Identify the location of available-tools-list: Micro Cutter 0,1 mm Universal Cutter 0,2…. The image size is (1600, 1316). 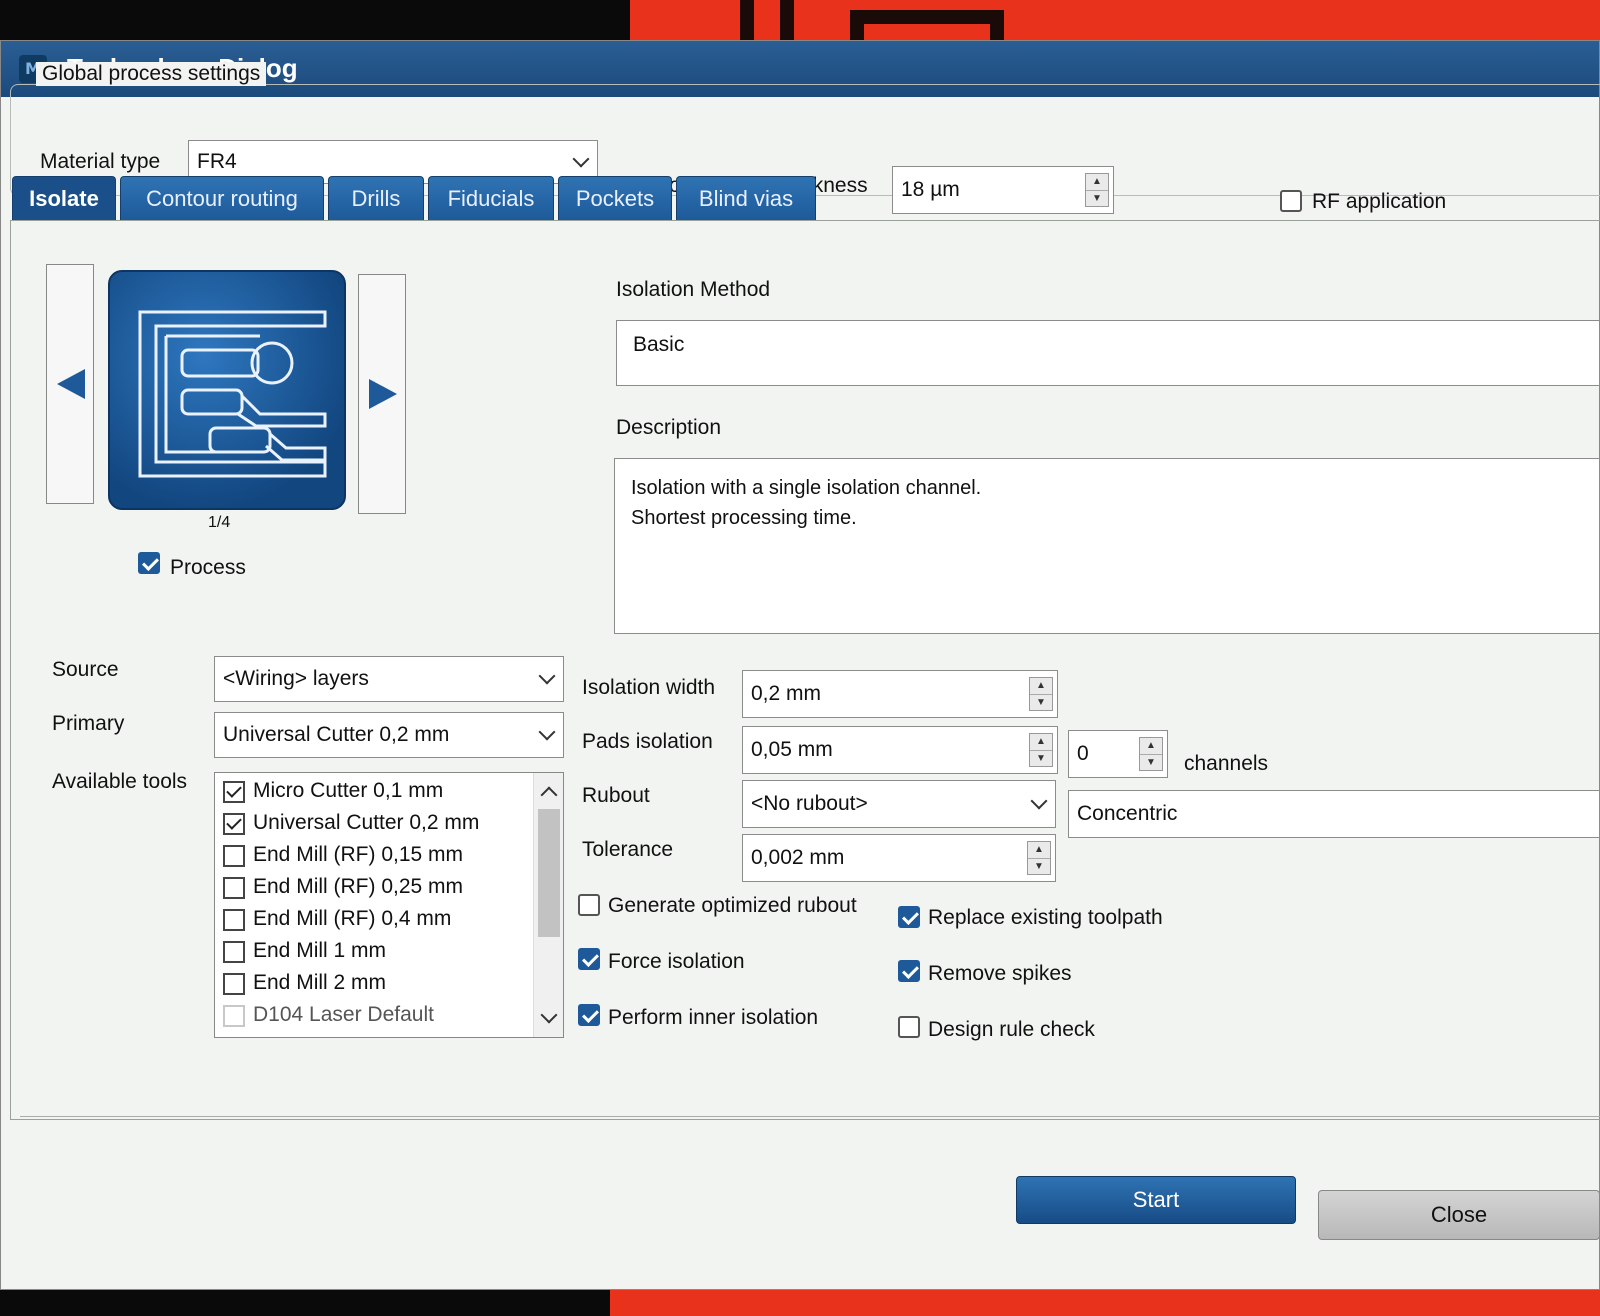
(389, 905).